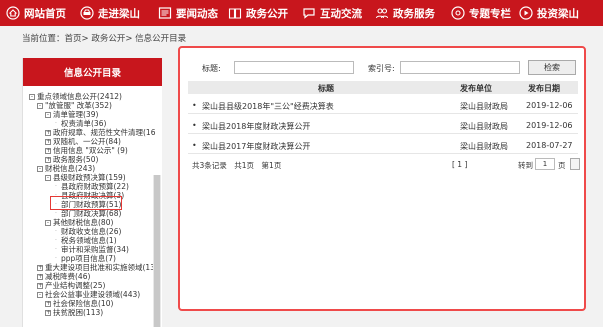 The height and width of the screenshot is (327, 603). Describe the element at coordinates (211, 68) in the screenshot. I see `title-label: 标题:` at that location.